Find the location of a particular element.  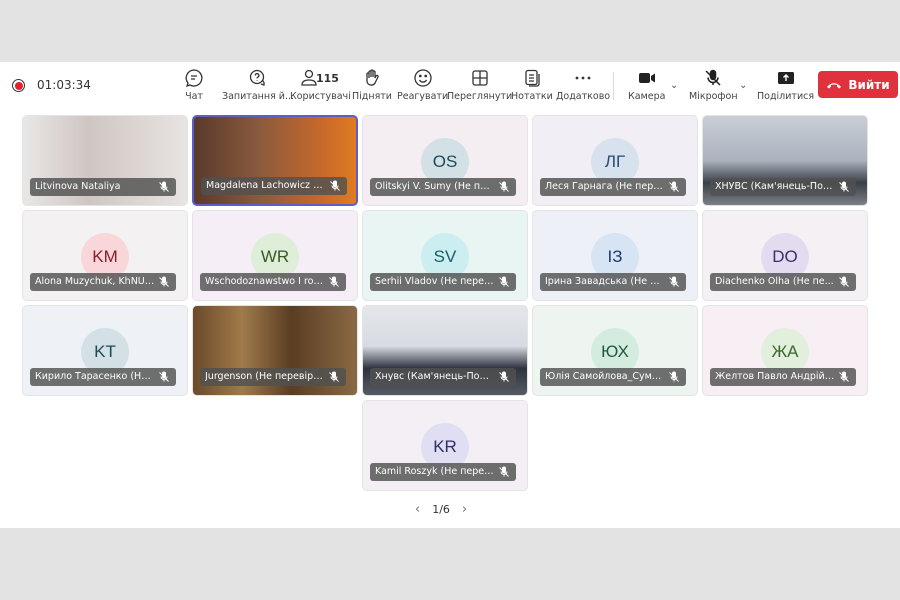

notes-icon is located at coordinates (532, 78).